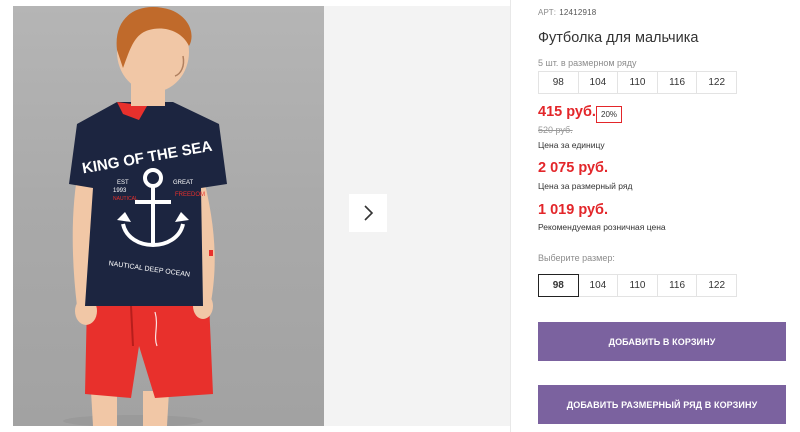 The height and width of the screenshot is (432, 800). I want to click on size-row-item: 116, so click(677, 82).